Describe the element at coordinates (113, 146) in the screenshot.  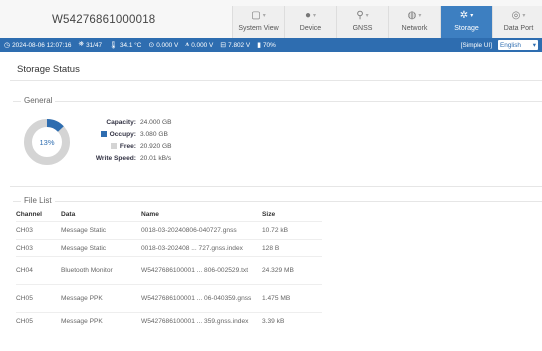
I see `free-swatch` at that location.